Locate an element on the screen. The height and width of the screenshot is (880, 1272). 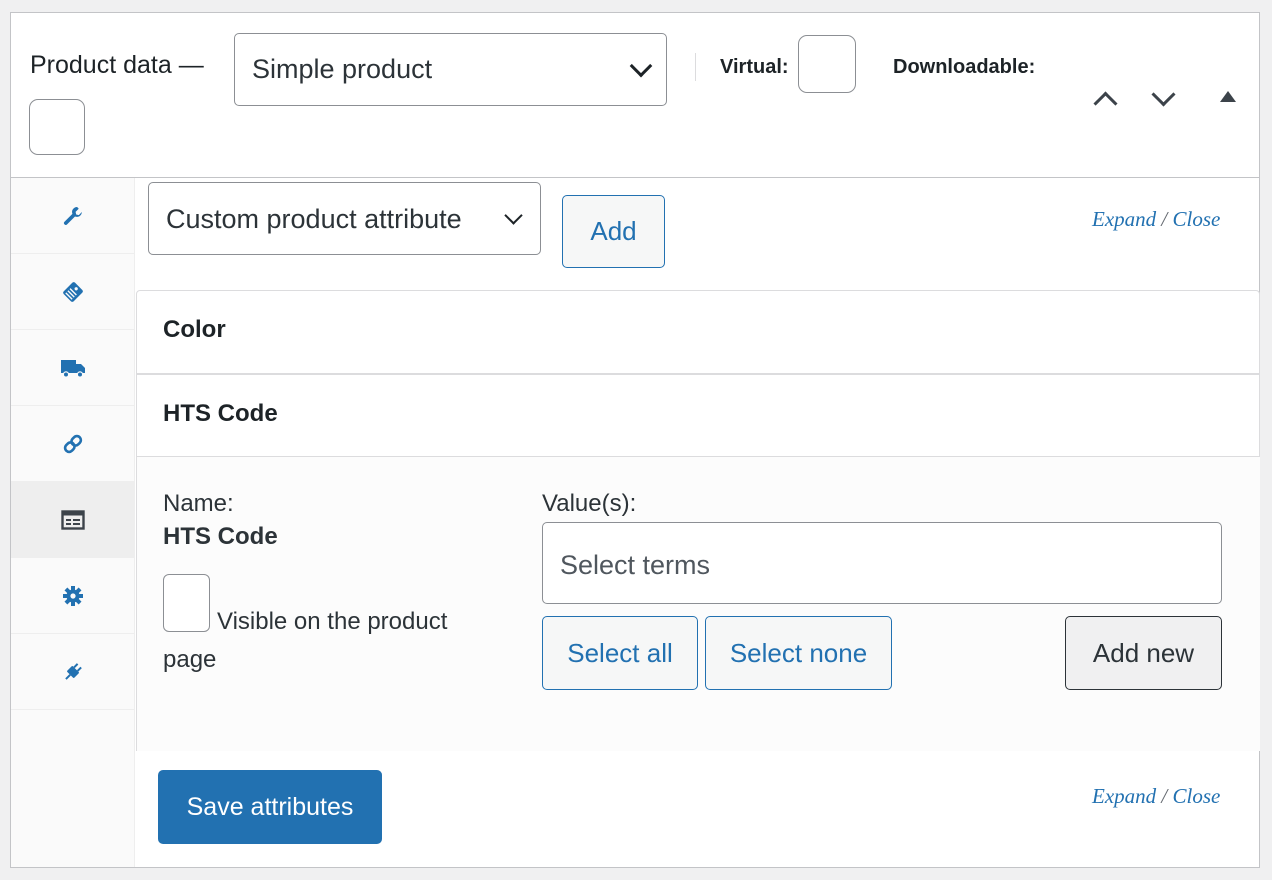
downloadable-label: Downloadable: is located at coordinates (964, 67).